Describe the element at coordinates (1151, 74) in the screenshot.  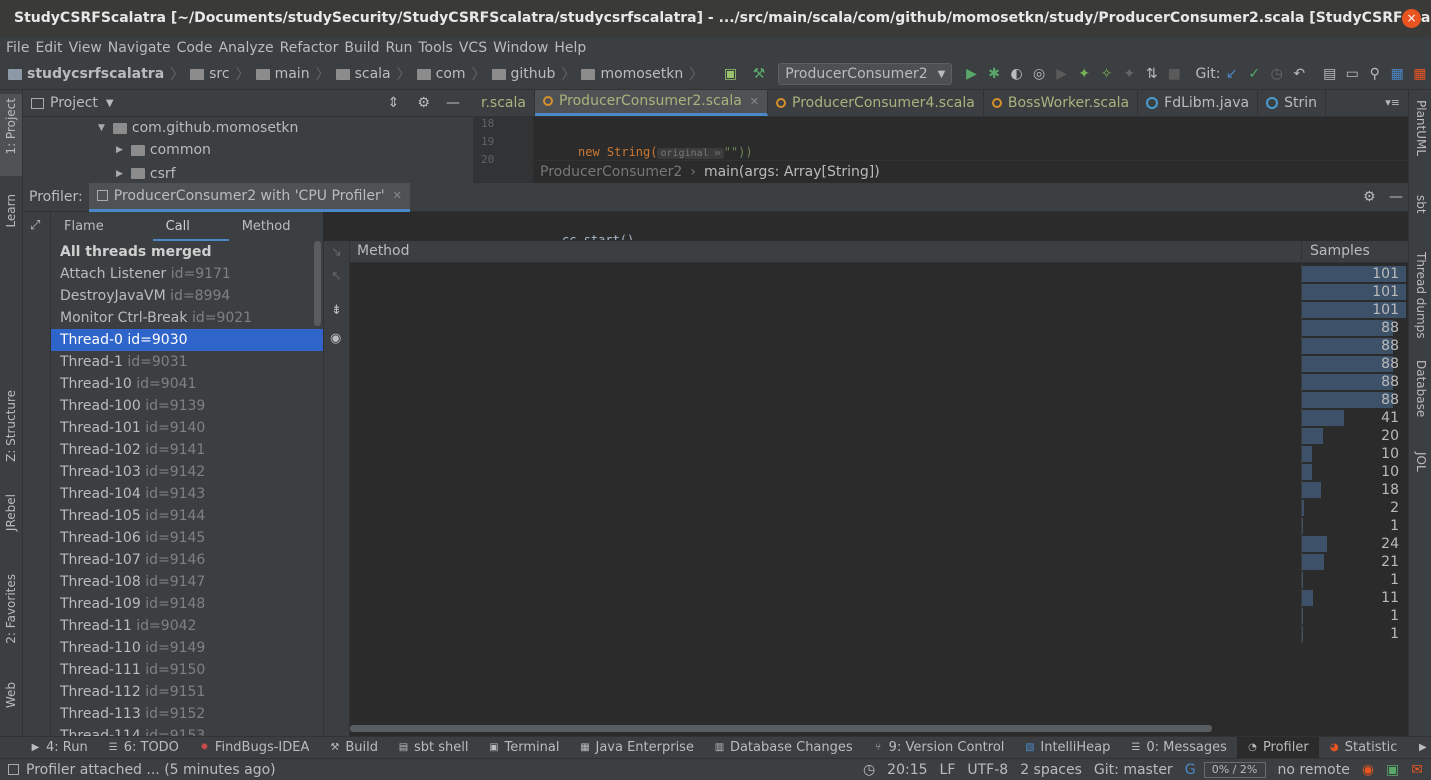
I see `attach-icon: ⇅` at that location.